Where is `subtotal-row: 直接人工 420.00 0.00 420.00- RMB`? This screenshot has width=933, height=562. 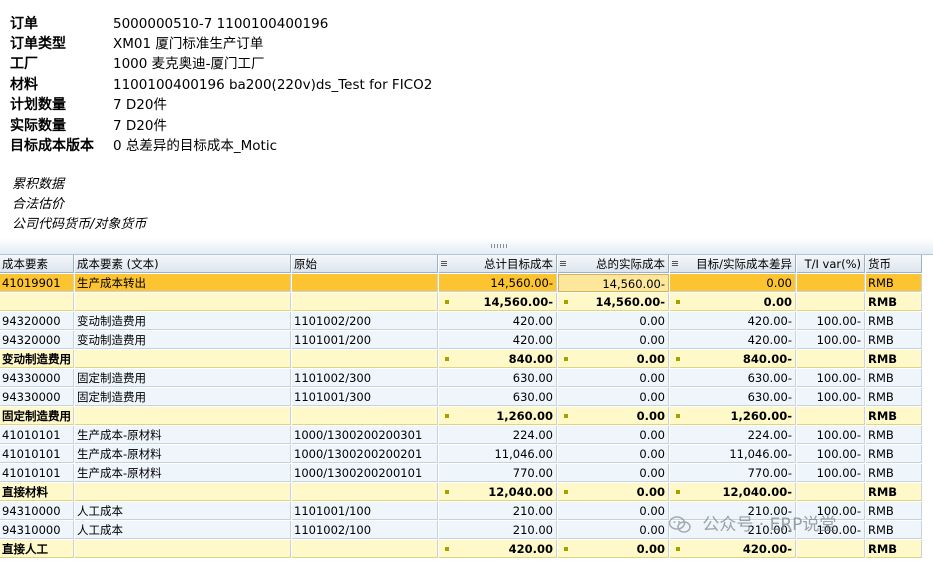
subtotal-row: 直接人工 420.00 0.00 420.00- RMB is located at coordinates (466, 549).